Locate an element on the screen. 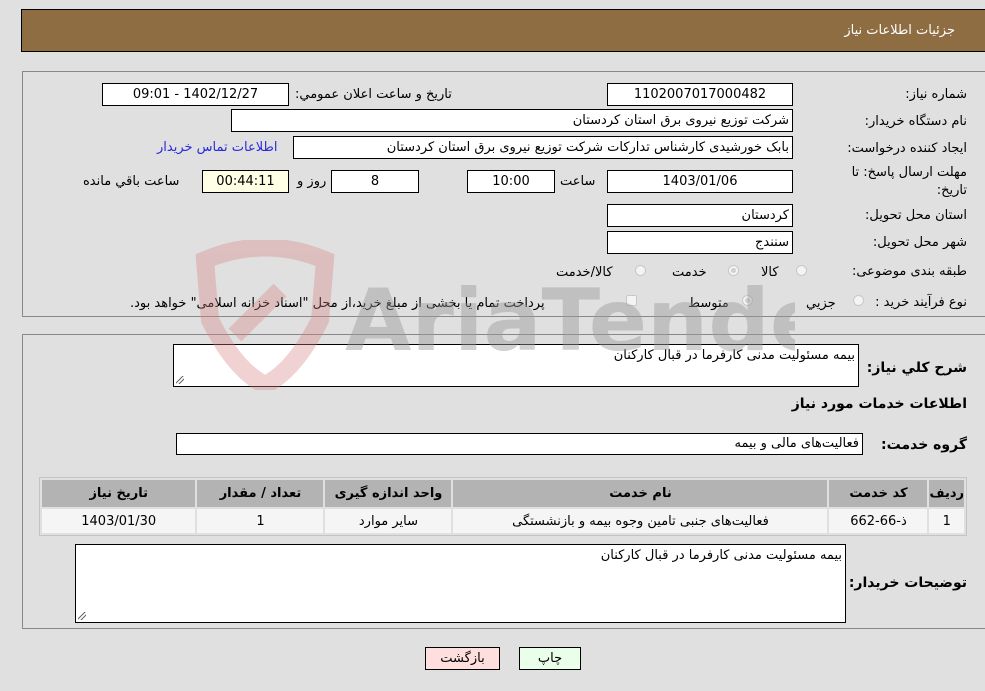 The width and height of the screenshot is (985, 691). province-field: کردستان is located at coordinates (700, 215).